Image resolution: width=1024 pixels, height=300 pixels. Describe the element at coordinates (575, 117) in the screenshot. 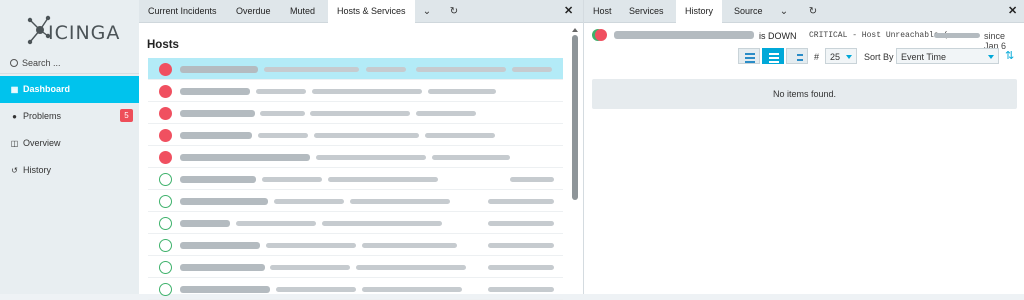

I see `scrollbar-thumb` at that location.